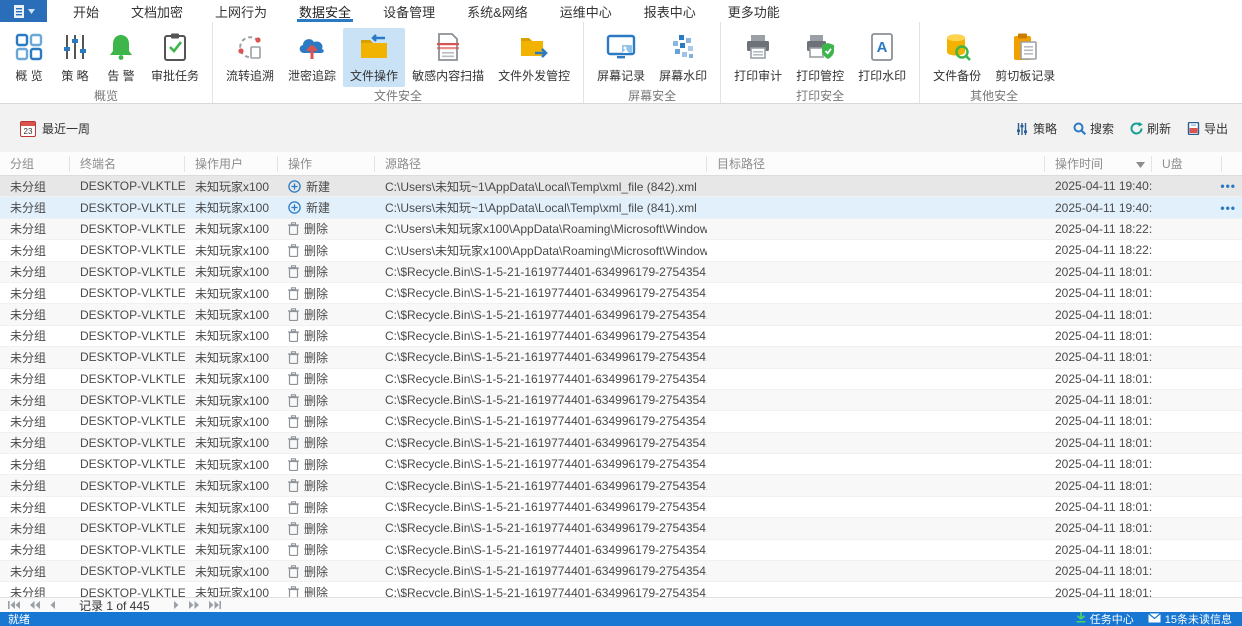 The width and height of the screenshot is (1242, 626). What do you see at coordinates (176, 605) in the screenshot?
I see `next-page-icon` at bounding box center [176, 605].